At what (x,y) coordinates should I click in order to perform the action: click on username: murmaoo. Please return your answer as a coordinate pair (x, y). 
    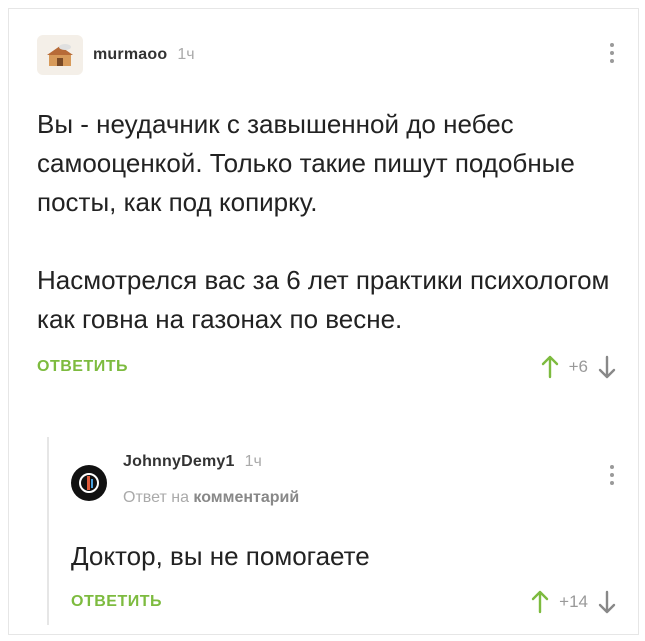
    Looking at the image, I should click on (130, 55).